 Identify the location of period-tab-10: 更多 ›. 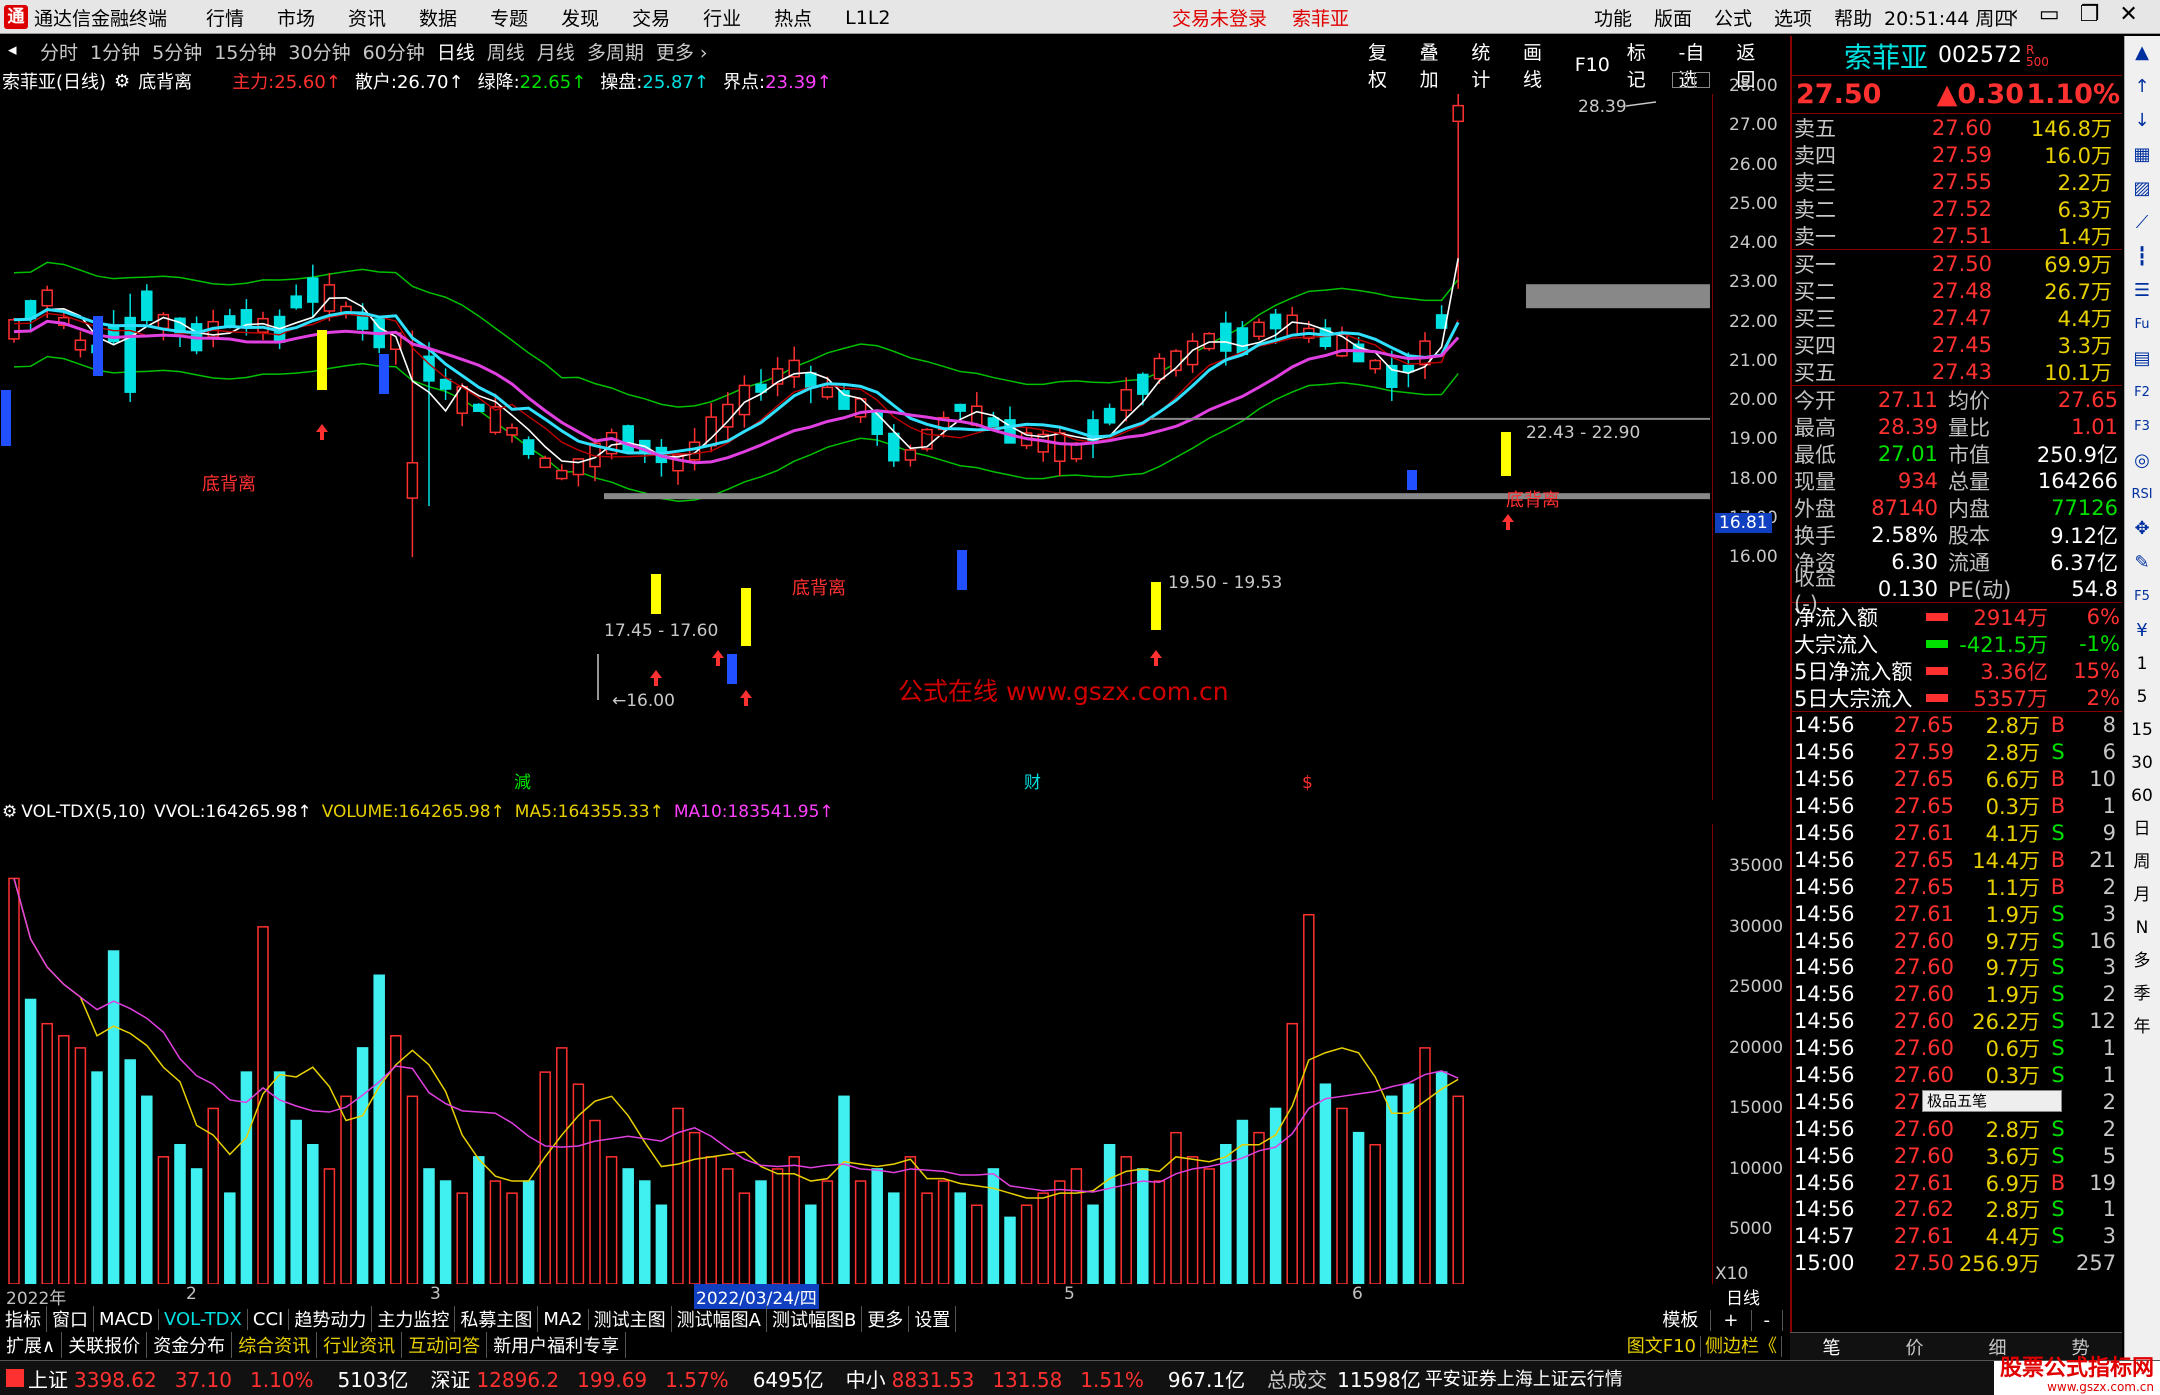
(682, 51).